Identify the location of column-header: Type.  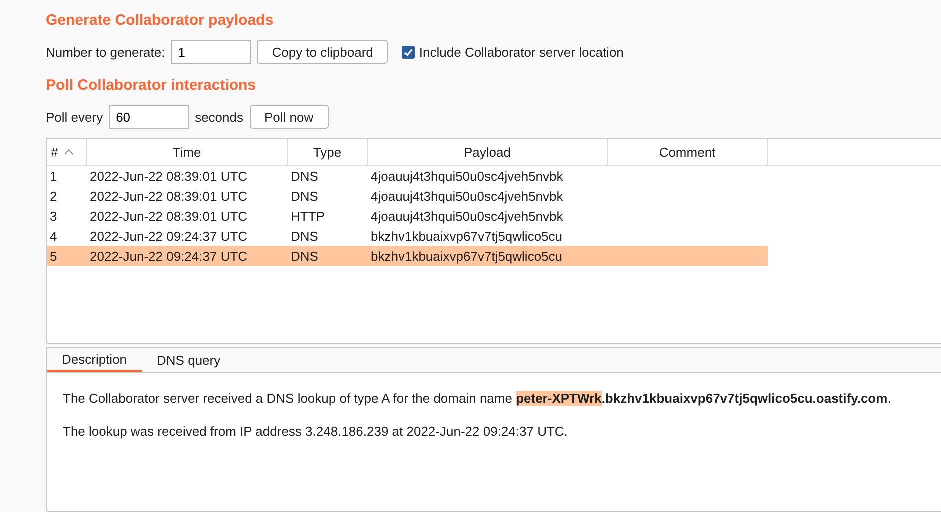
(328, 152).